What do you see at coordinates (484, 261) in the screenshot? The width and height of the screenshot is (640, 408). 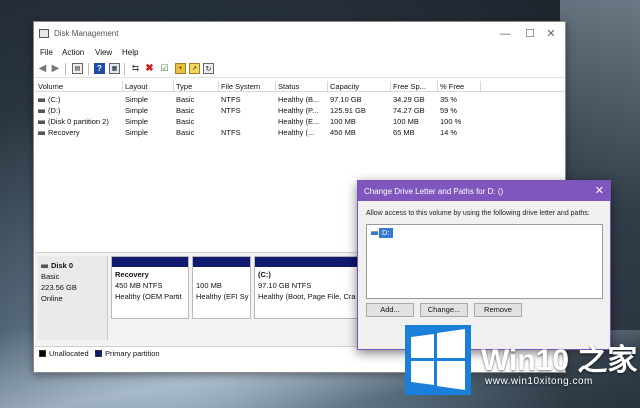 I see `drive-letter-list: D:` at bounding box center [484, 261].